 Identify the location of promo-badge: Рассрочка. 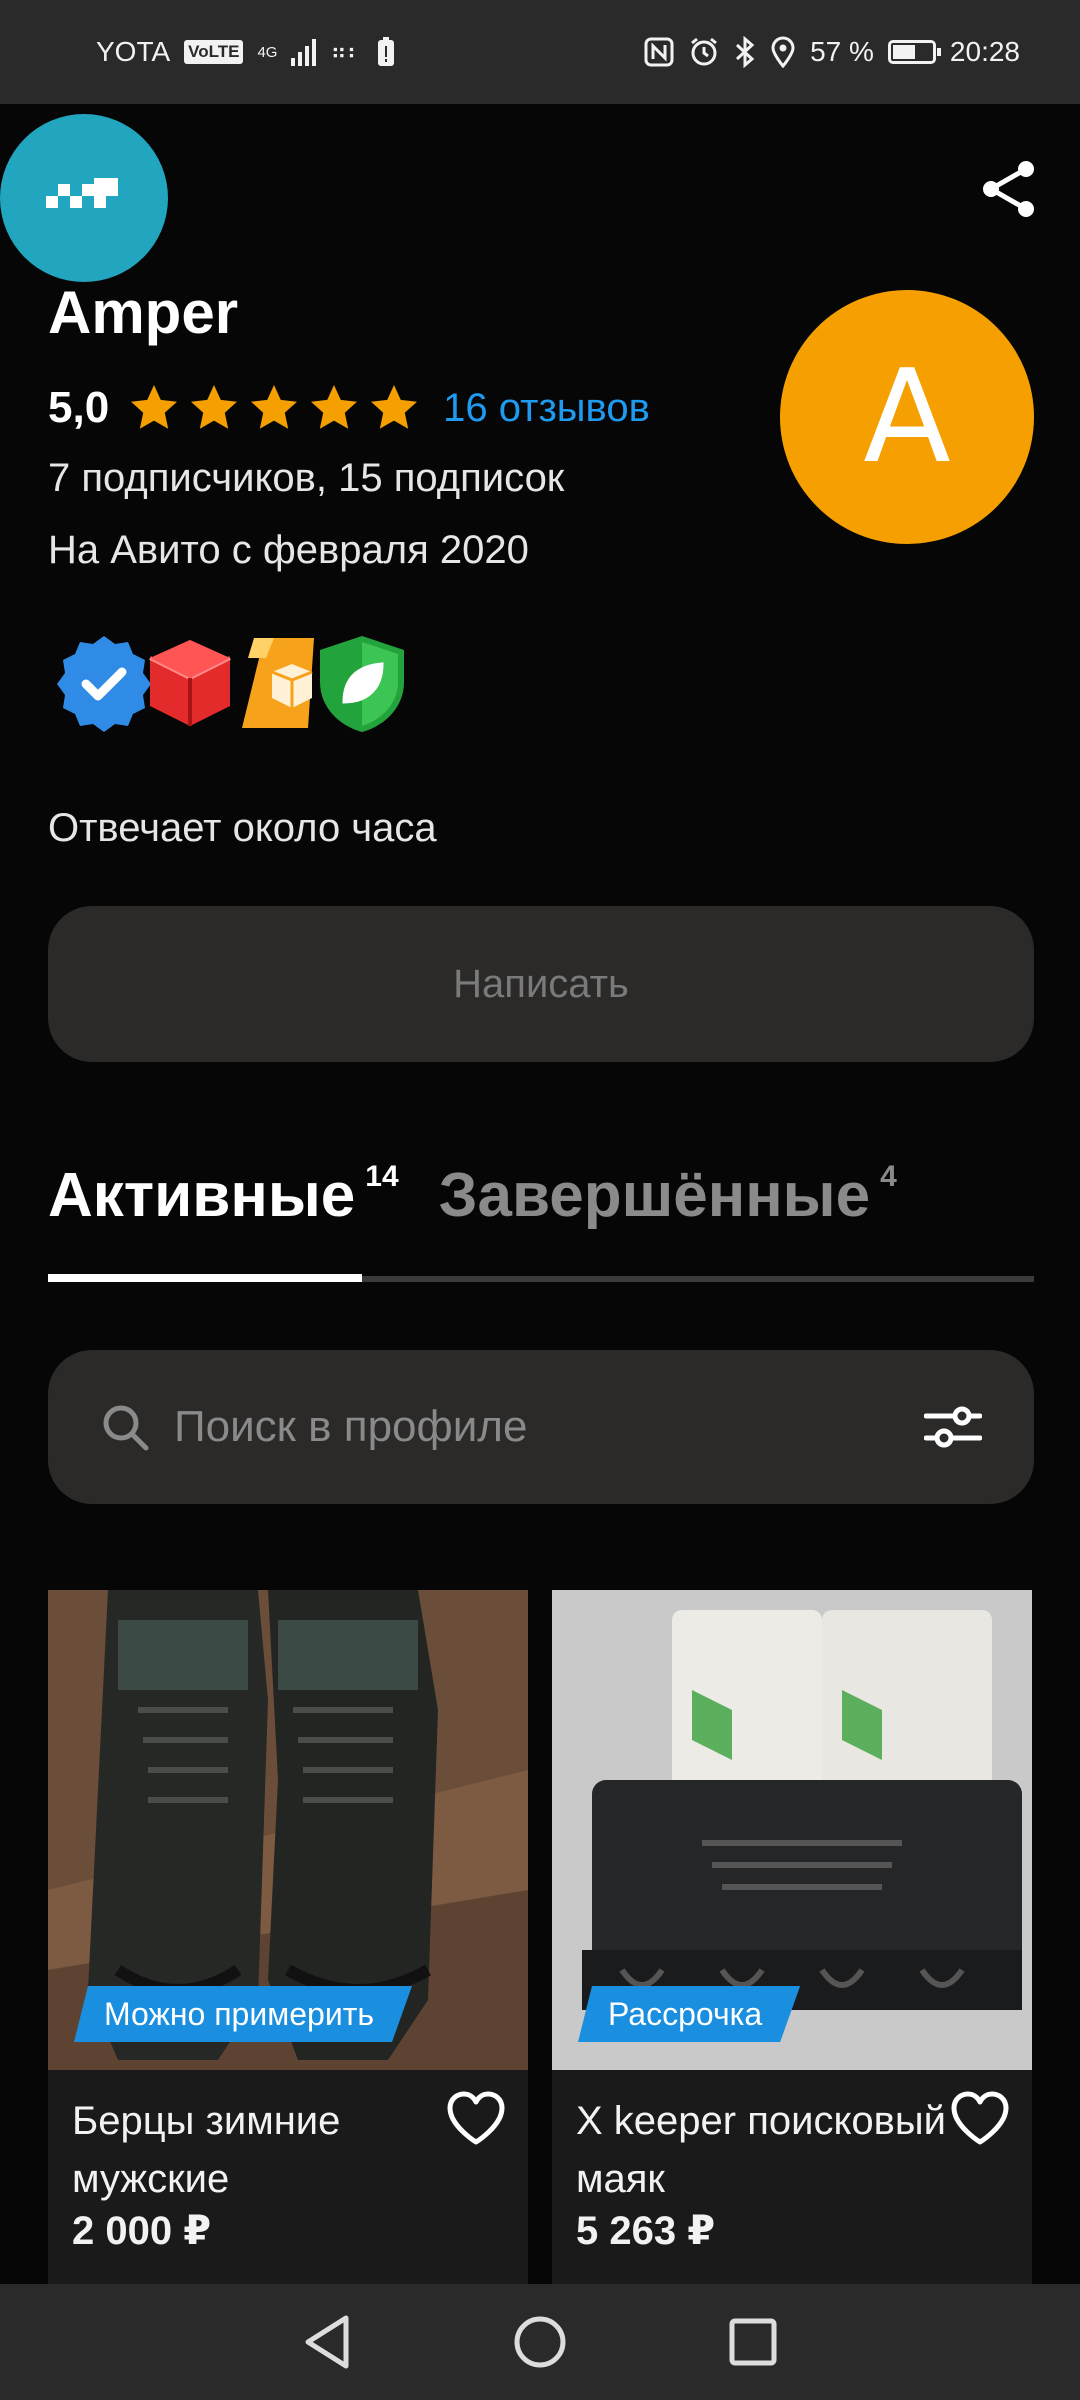
(689, 2014).